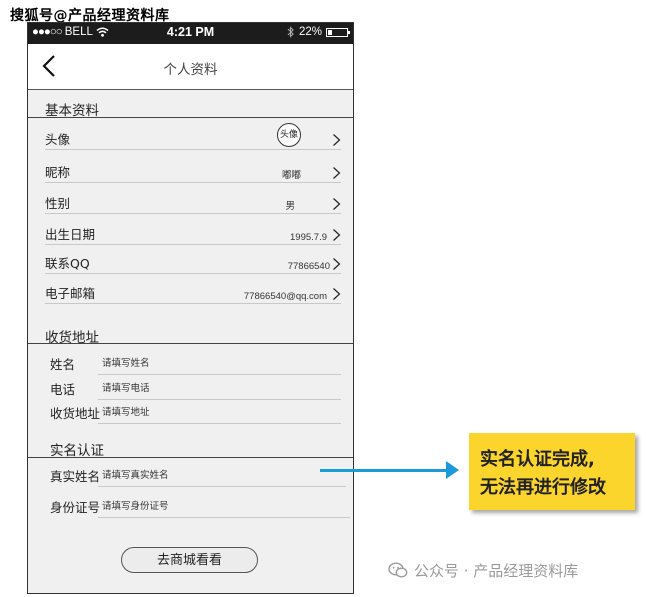  I want to click on page-title: 个人资料, so click(190, 70).